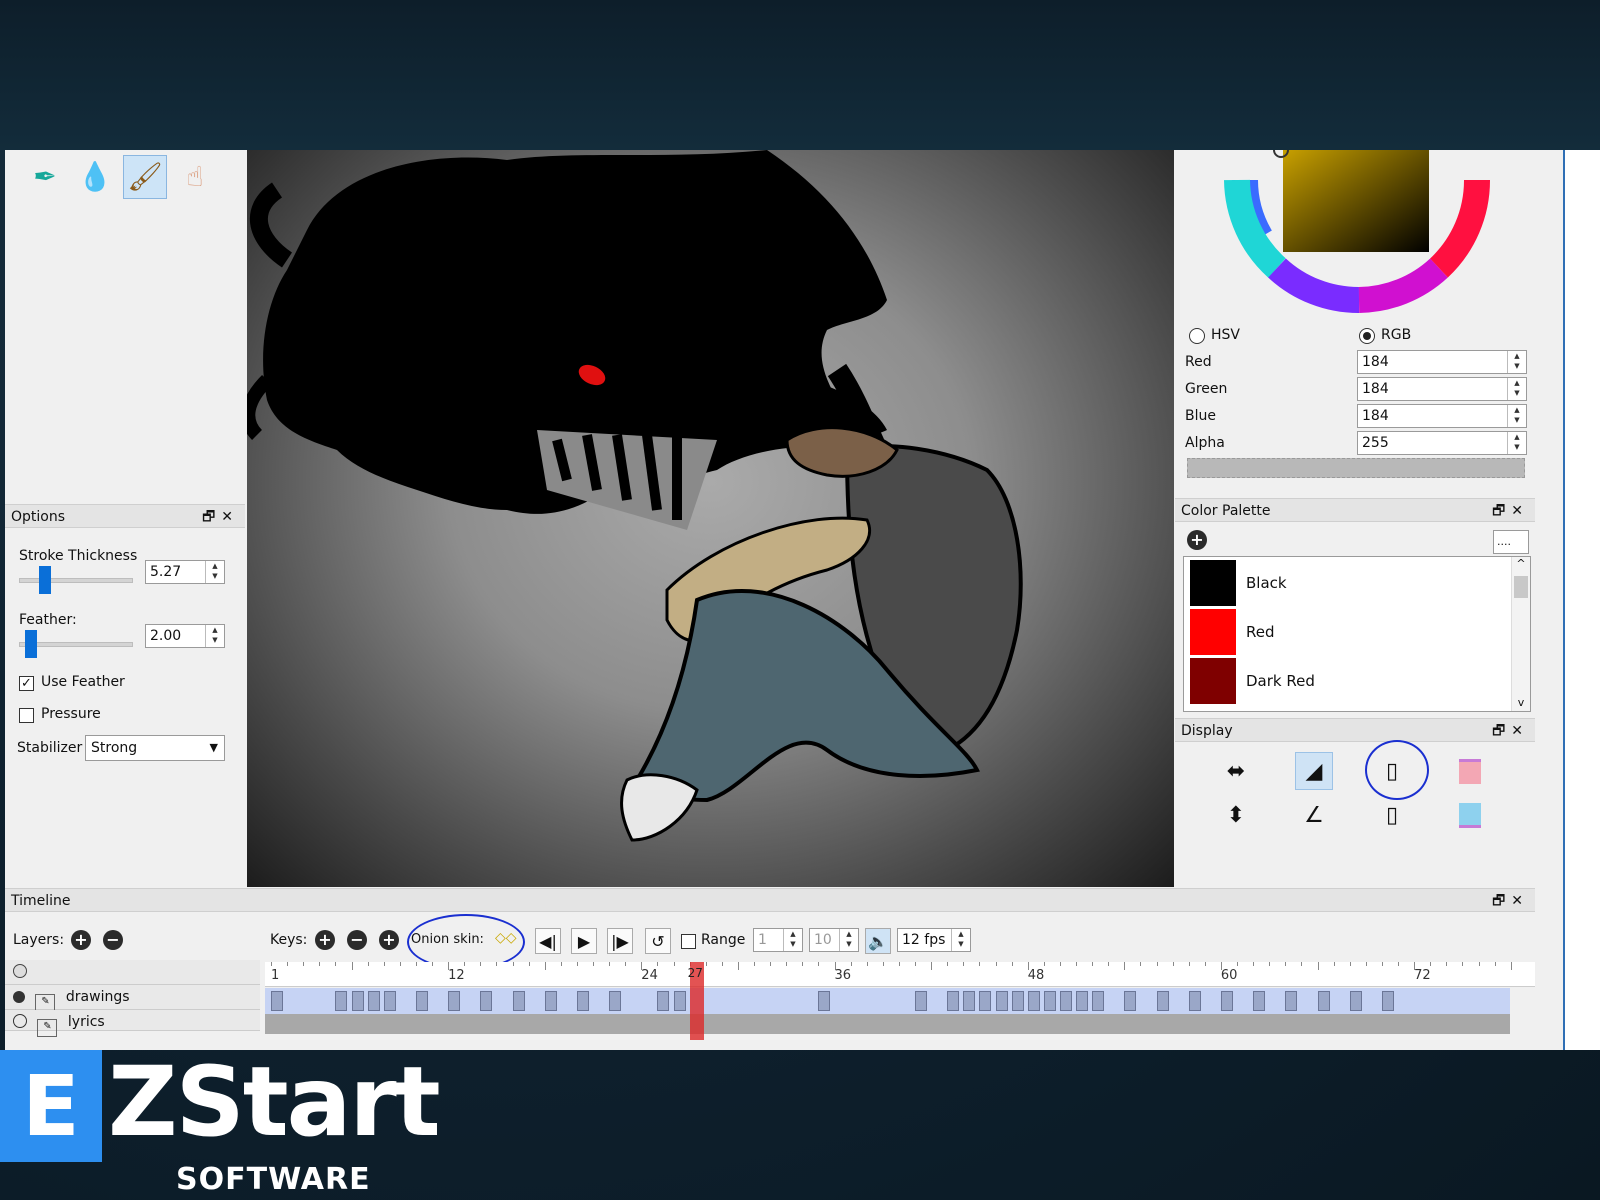 This screenshot has height=1200, width=1600. Describe the element at coordinates (1238, 583) in the screenshot. I see `palette-item: Black` at that location.